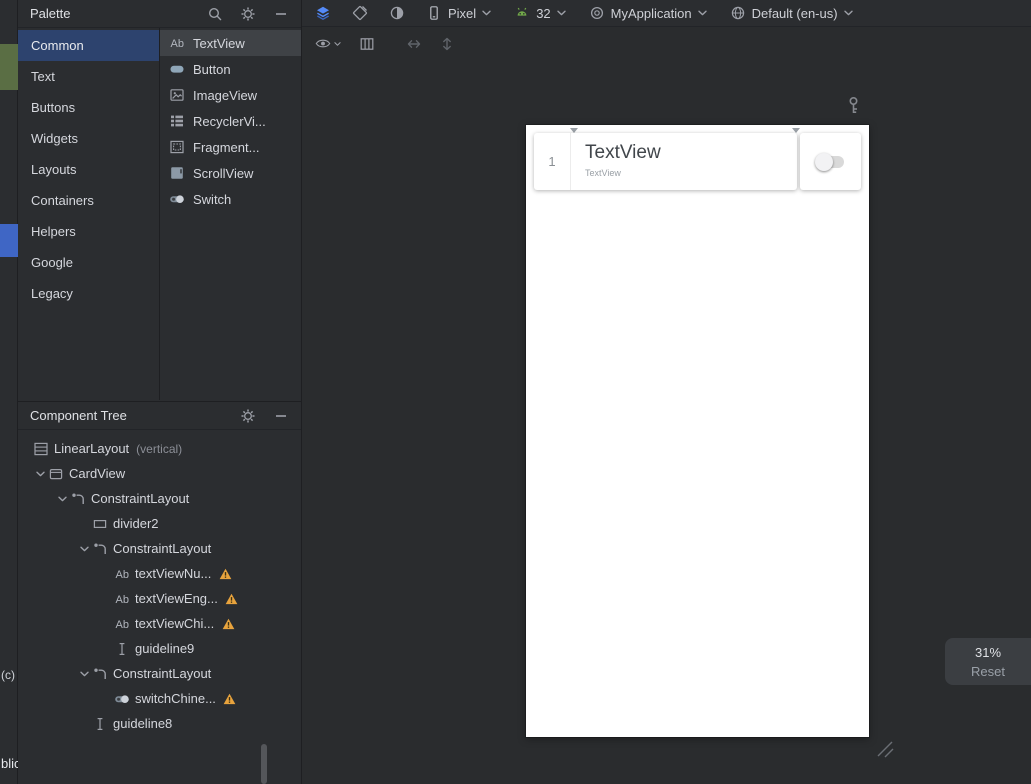  What do you see at coordinates (458, 13) in the screenshot?
I see `device-selector: Pixel` at bounding box center [458, 13].